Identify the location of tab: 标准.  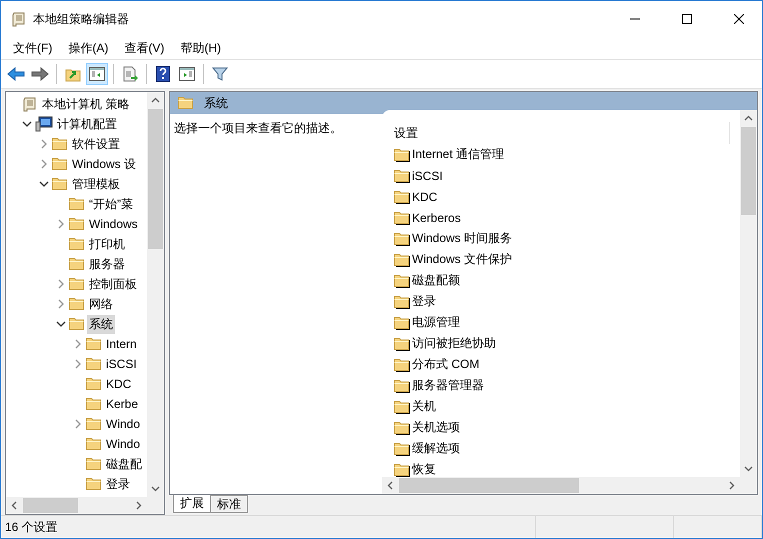
(229, 504).